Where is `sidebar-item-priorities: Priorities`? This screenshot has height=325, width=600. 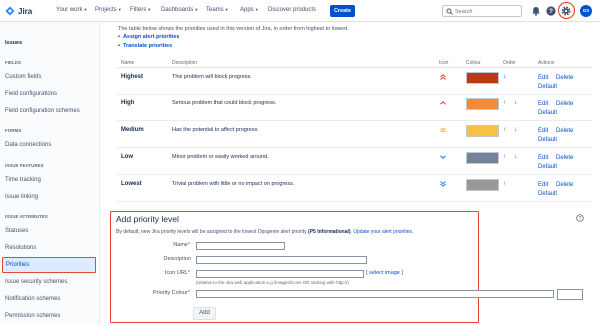
sidebar-item-priorities: Priorities is located at coordinates (49, 265).